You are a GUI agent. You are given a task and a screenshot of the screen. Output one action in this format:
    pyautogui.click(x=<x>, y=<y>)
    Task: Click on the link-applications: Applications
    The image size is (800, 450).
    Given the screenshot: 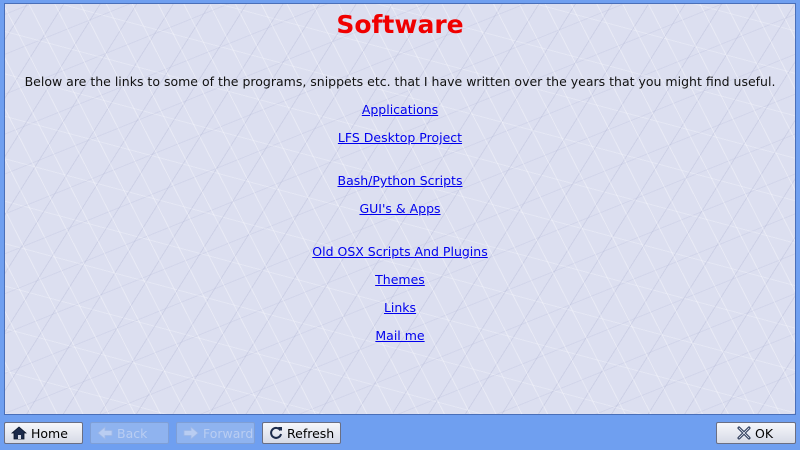 What is the action you would take?
    pyautogui.click(x=400, y=110)
    